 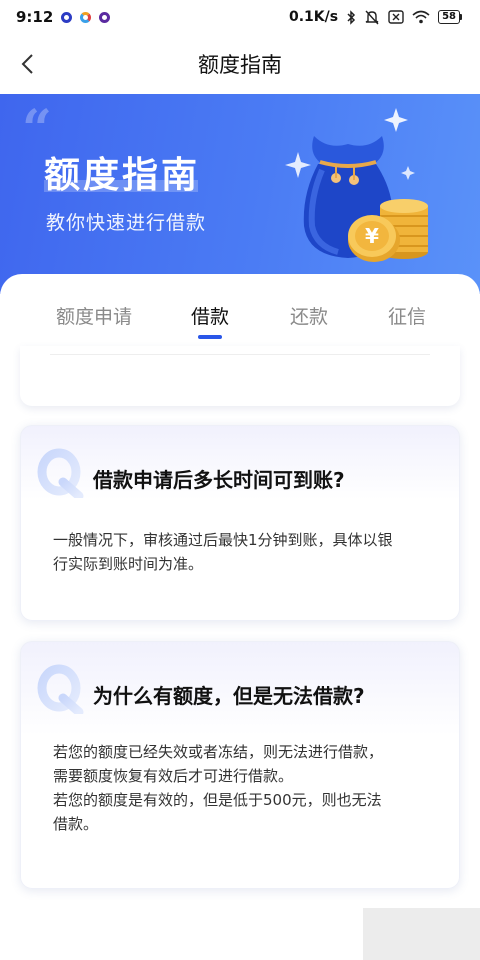 I want to click on chevron-left-icon, so click(x=27, y=64).